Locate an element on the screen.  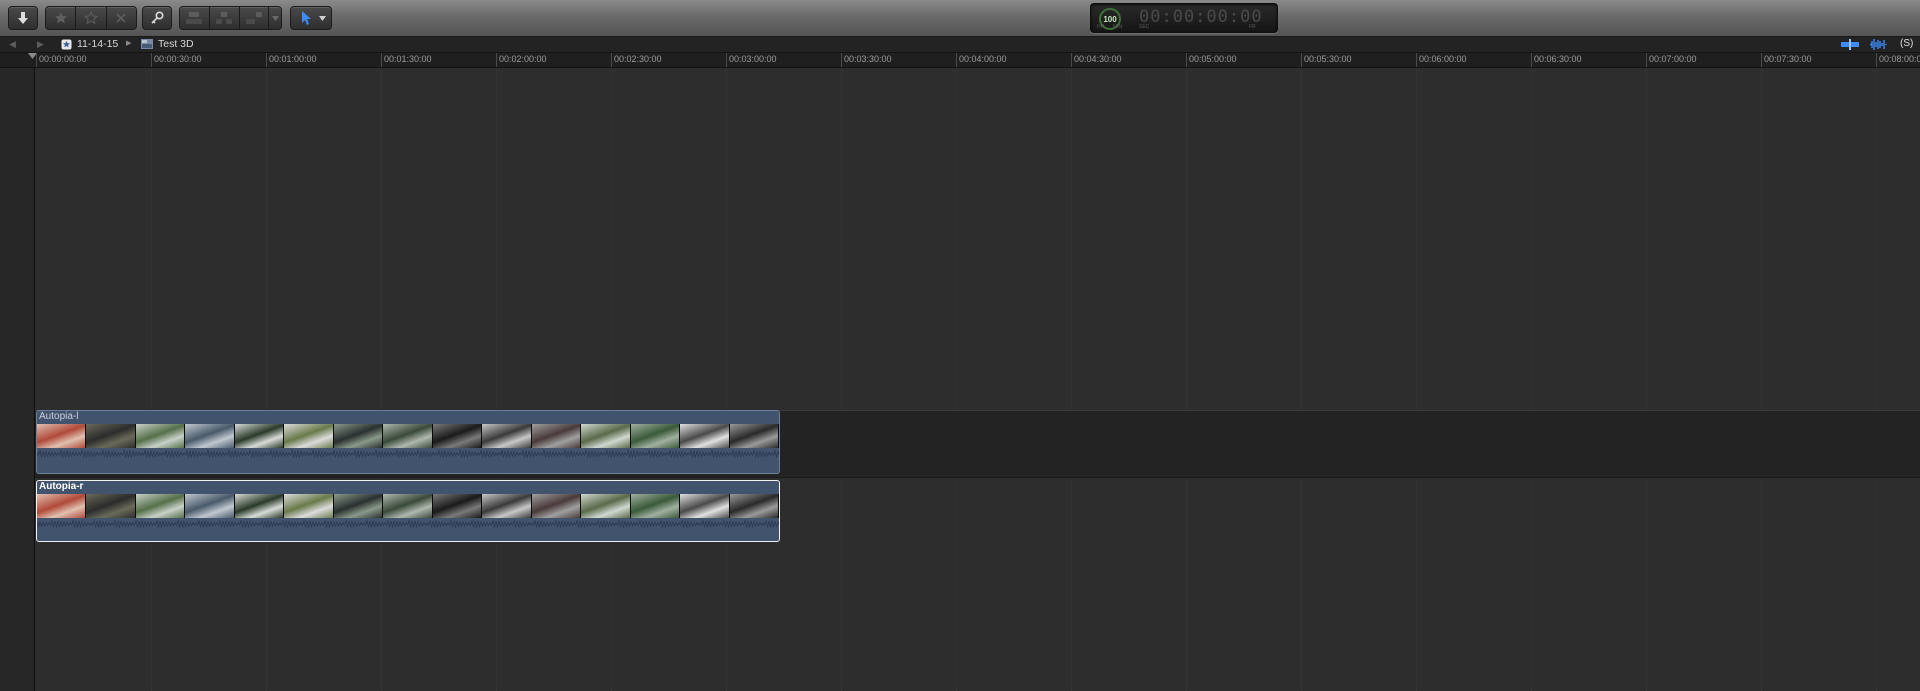
append-button is located at coordinates (255, 18).